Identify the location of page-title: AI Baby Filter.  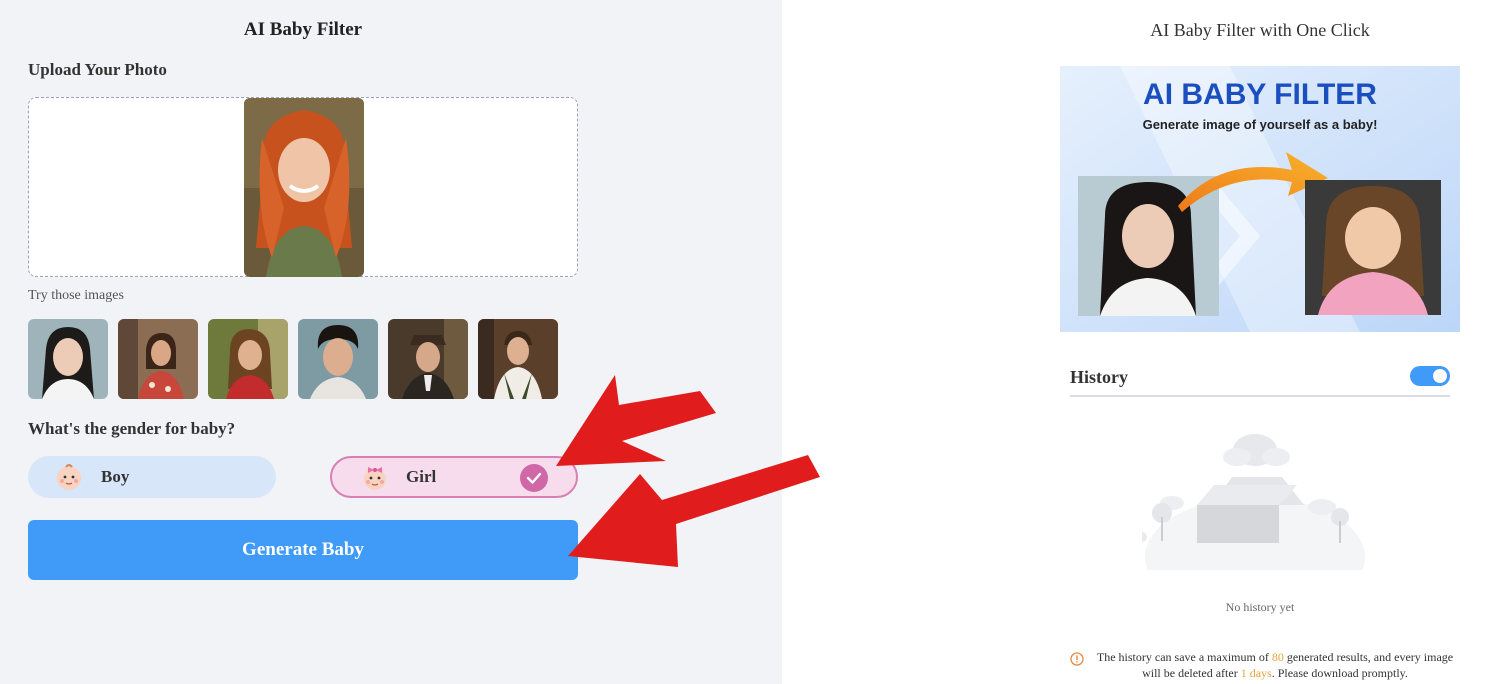
(303, 29).